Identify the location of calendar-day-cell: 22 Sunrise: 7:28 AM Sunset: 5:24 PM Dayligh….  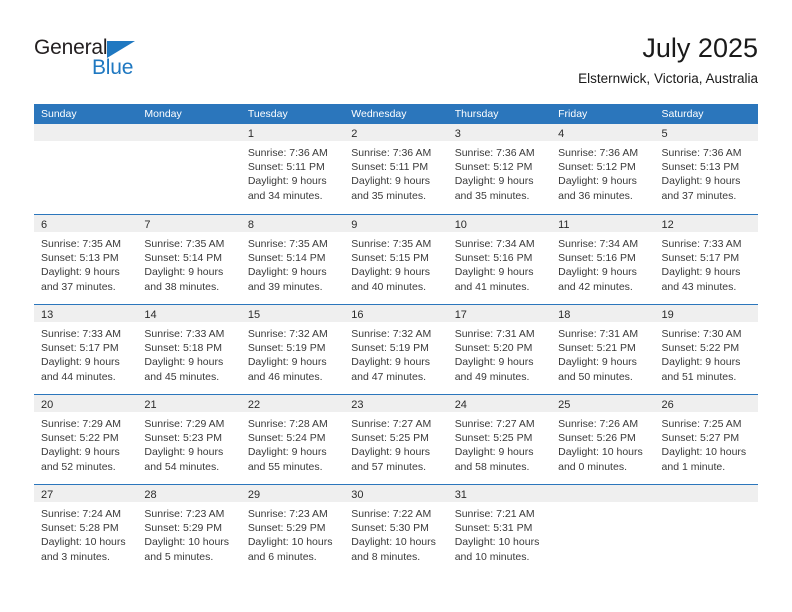
(292, 439).